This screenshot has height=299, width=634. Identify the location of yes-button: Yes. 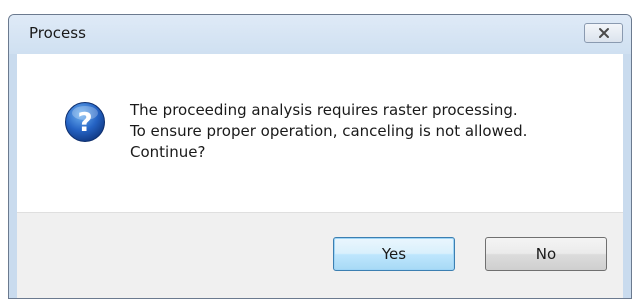
(394, 254).